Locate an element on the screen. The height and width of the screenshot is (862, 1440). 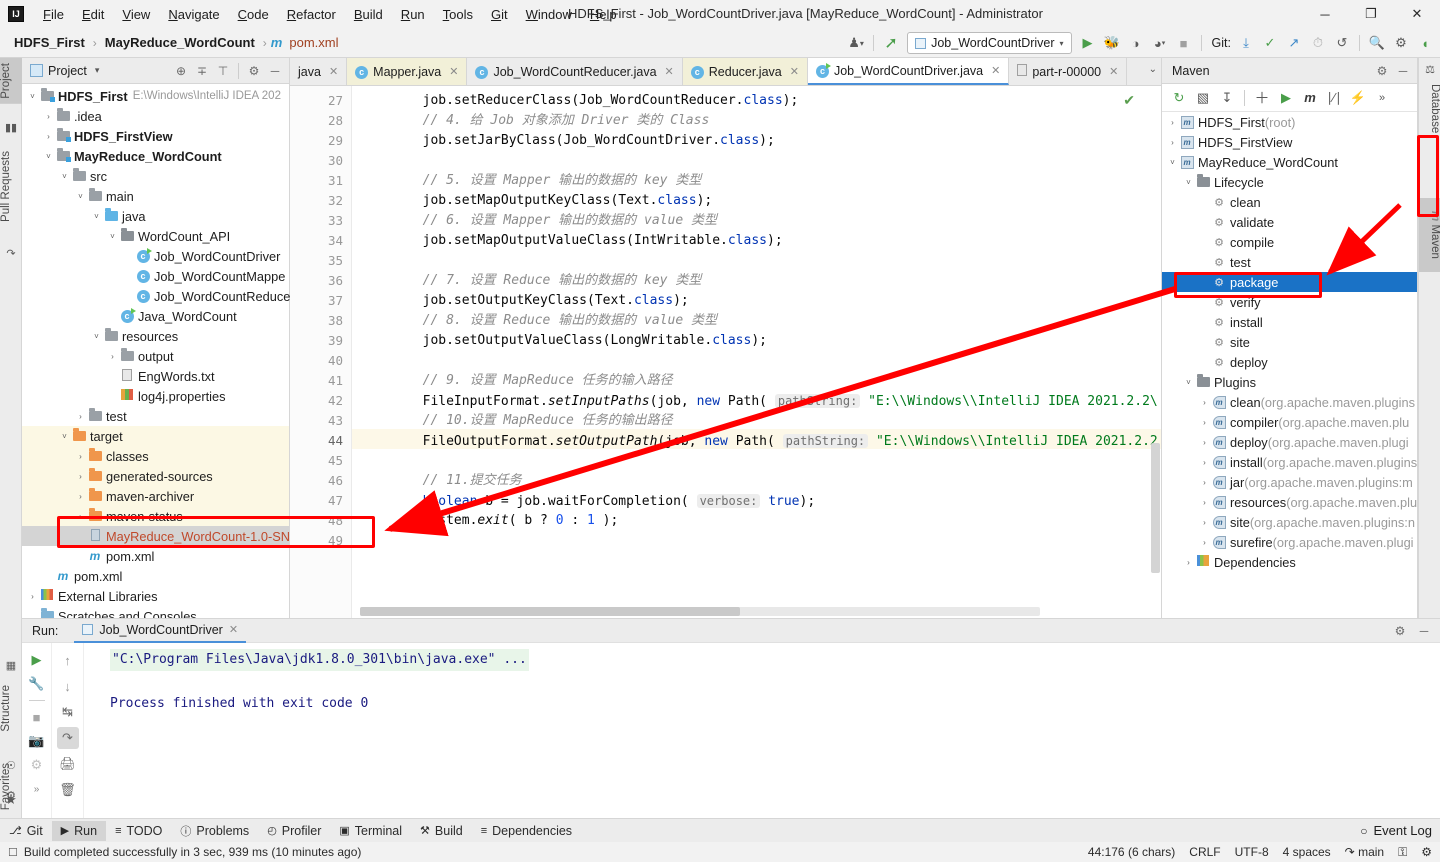
event-log-button: ○ Event Log is located at coordinates (1396, 830).